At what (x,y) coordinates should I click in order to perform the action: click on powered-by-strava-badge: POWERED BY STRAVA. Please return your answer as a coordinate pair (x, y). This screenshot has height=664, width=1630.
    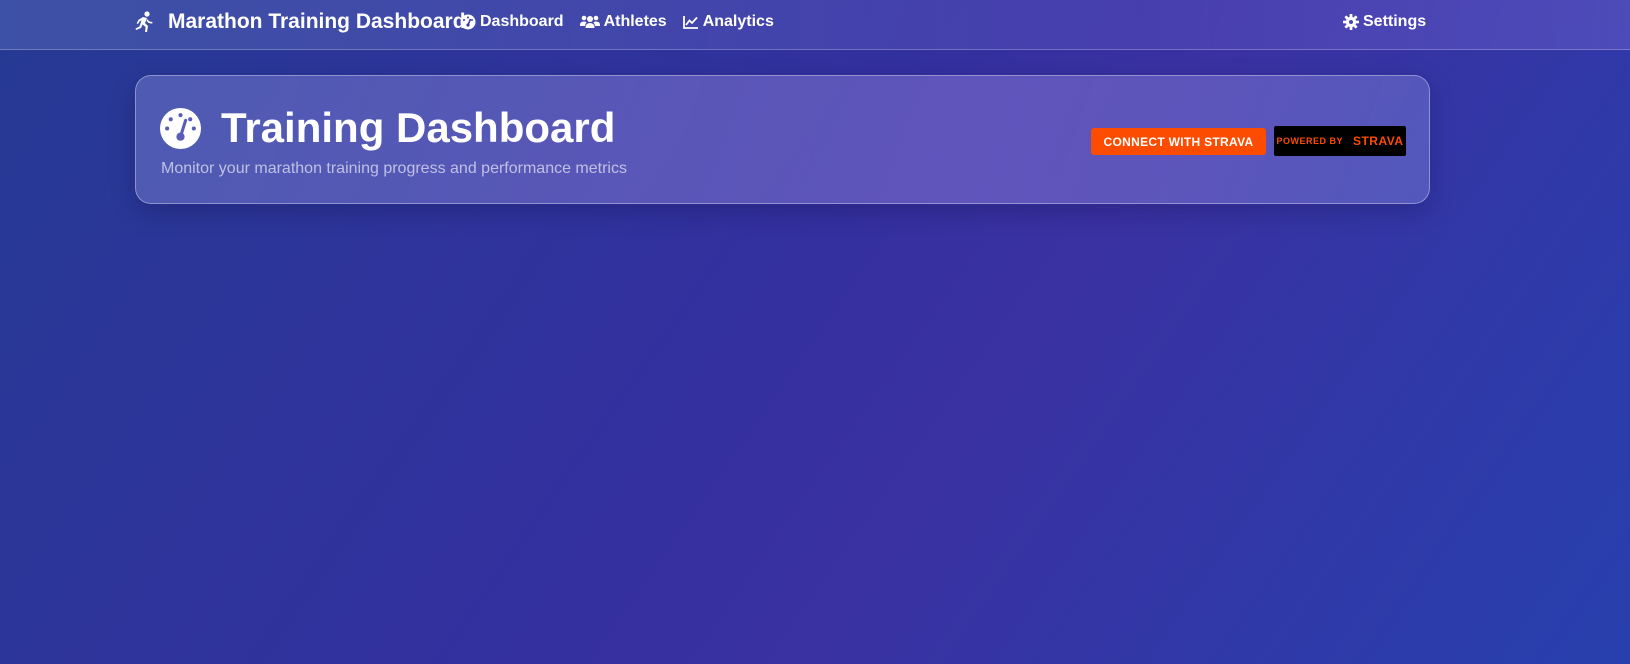
    Looking at the image, I should click on (1340, 141).